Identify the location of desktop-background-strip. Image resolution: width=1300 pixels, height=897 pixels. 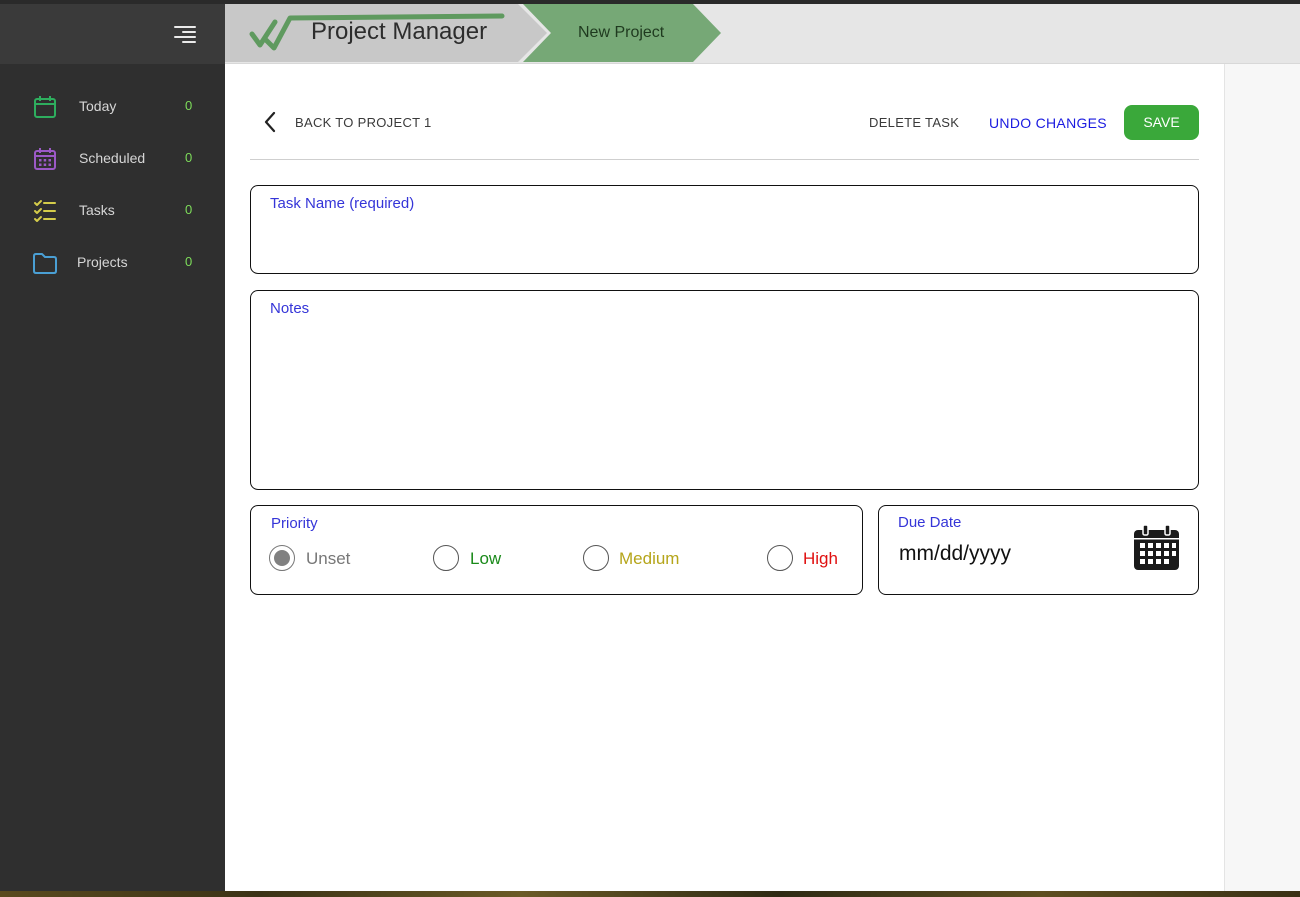
(650, 894).